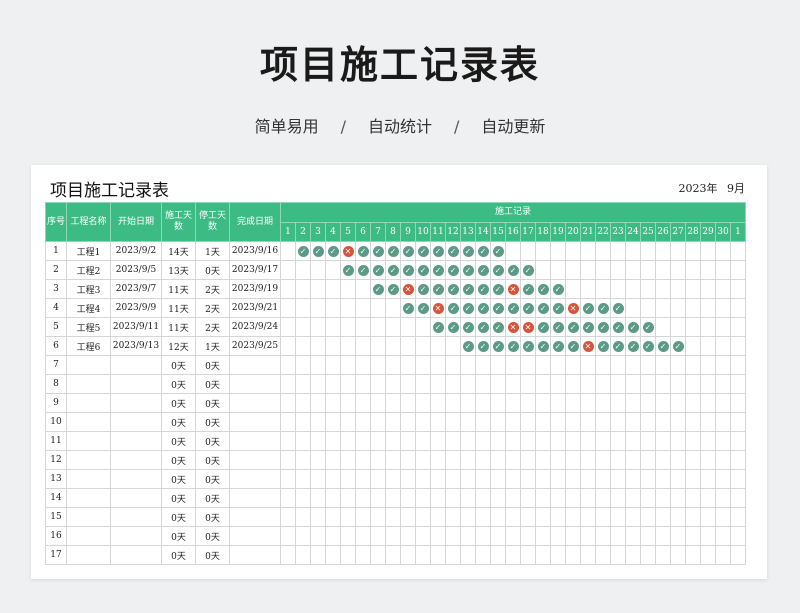  Describe the element at coordinates (88, 270) in the screenshot. I see `row-name: 工程2` at that location.